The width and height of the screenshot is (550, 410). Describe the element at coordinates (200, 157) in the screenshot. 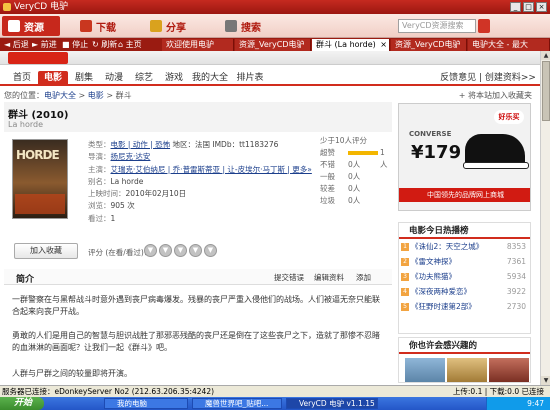

I see `info-row-director: 导演：扬尼克·达安` at that location.